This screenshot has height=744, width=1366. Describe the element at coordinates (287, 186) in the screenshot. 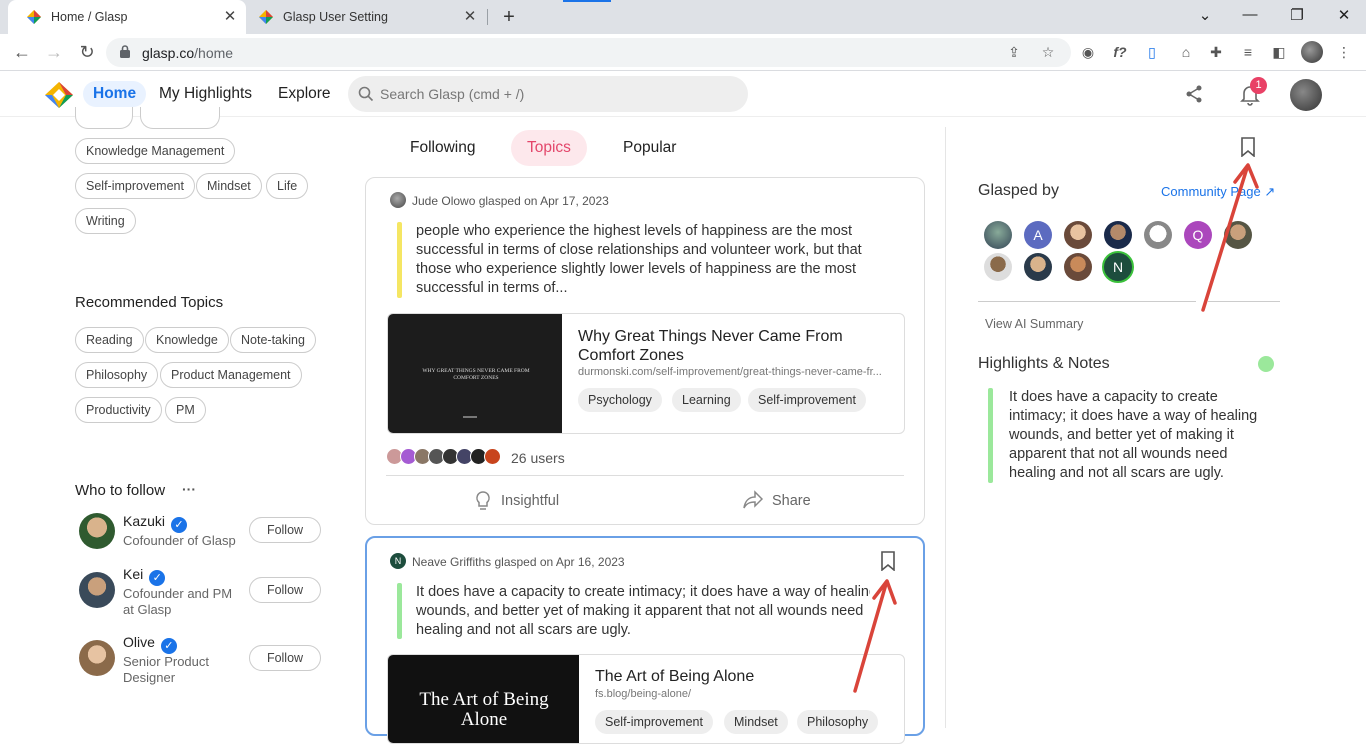

I see `topic-chip-life: Life` at that location.